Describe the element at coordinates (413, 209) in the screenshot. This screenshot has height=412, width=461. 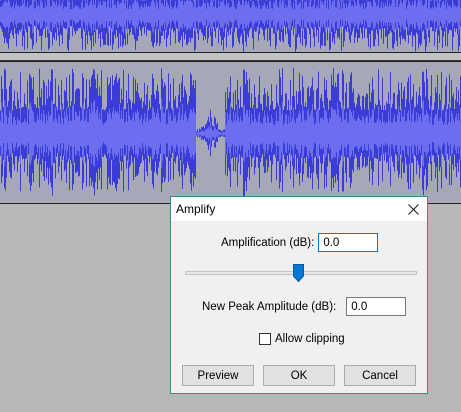
I see `close-icon` at that location.